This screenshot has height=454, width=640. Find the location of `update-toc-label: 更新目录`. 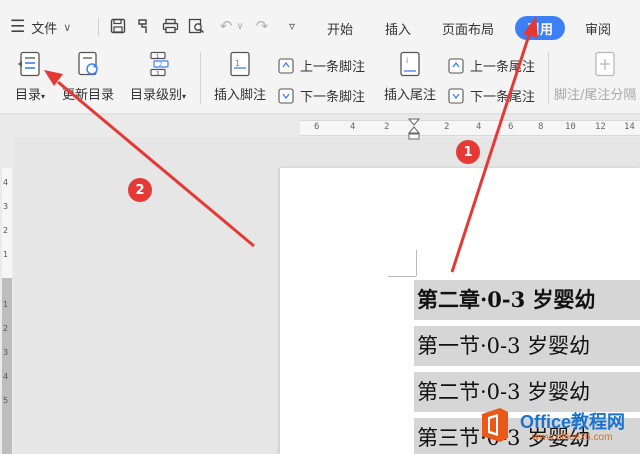

update-toc-label: 更新目录 is located at coordinates (87, 95).